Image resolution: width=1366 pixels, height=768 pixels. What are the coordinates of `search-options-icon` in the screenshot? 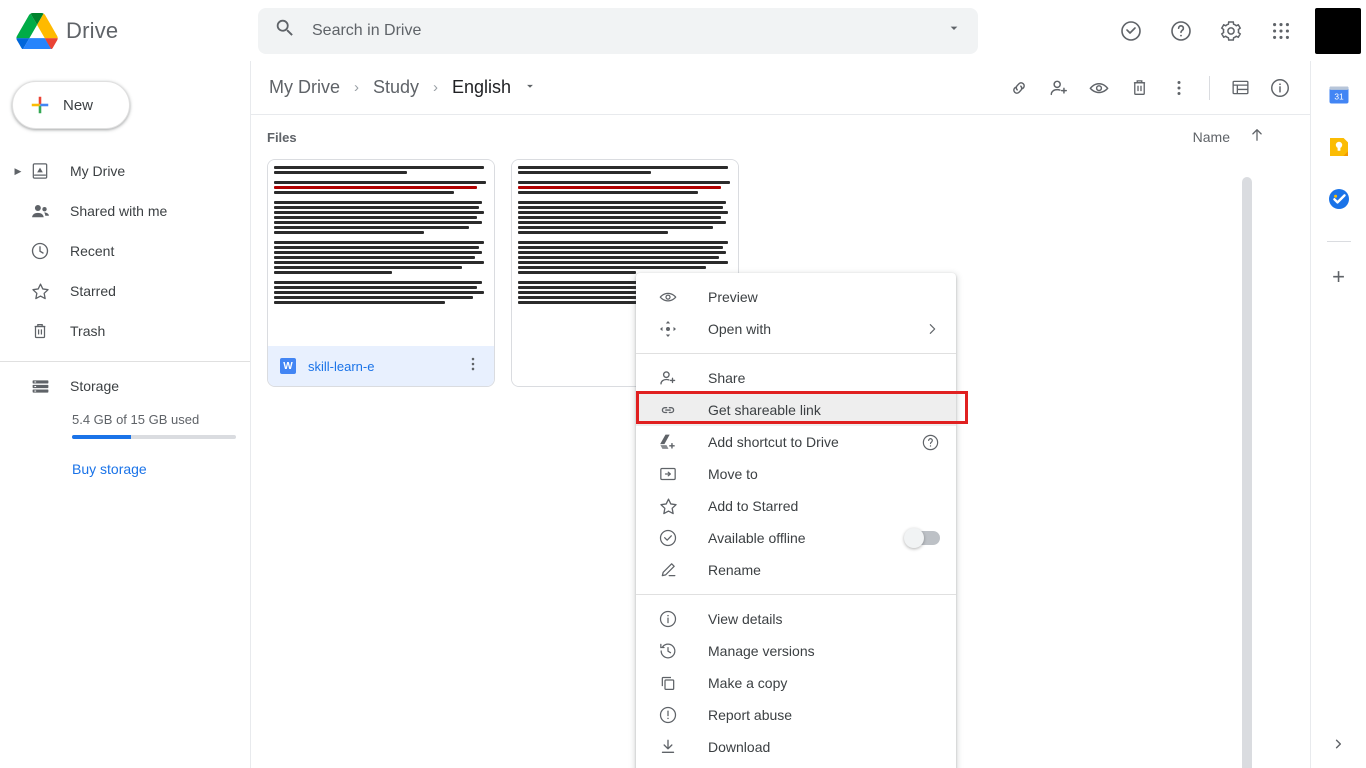 It's located at (954, 30).